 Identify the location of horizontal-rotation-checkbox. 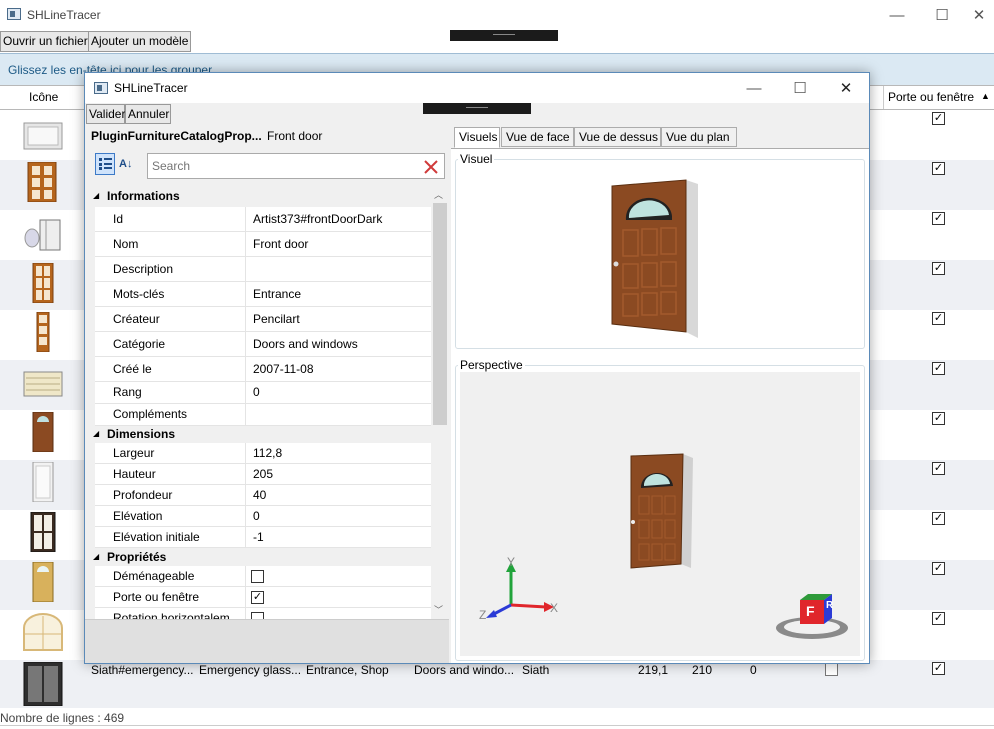
(257, 615).